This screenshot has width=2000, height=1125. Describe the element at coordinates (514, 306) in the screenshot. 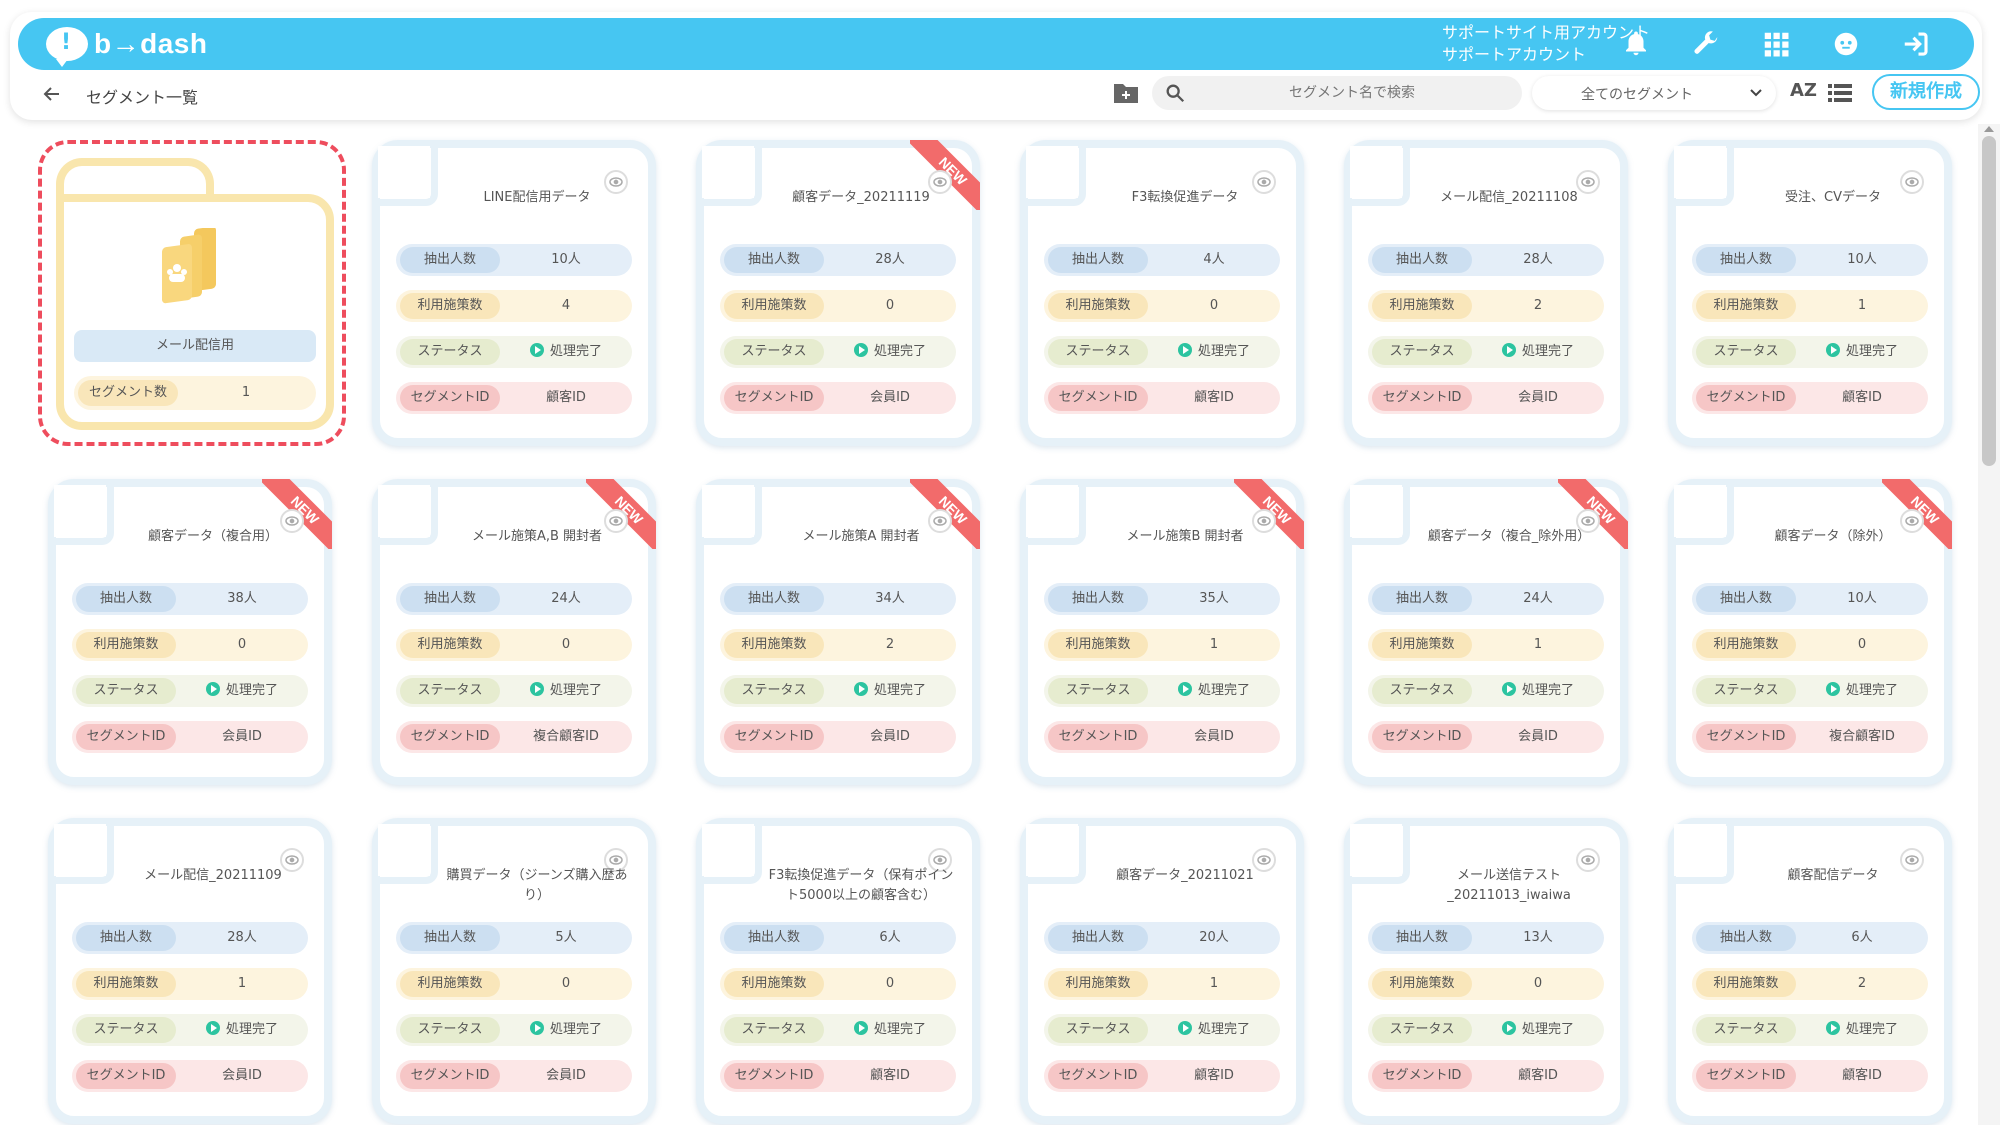

I see `use-row: 利用施策数 4` at that location.